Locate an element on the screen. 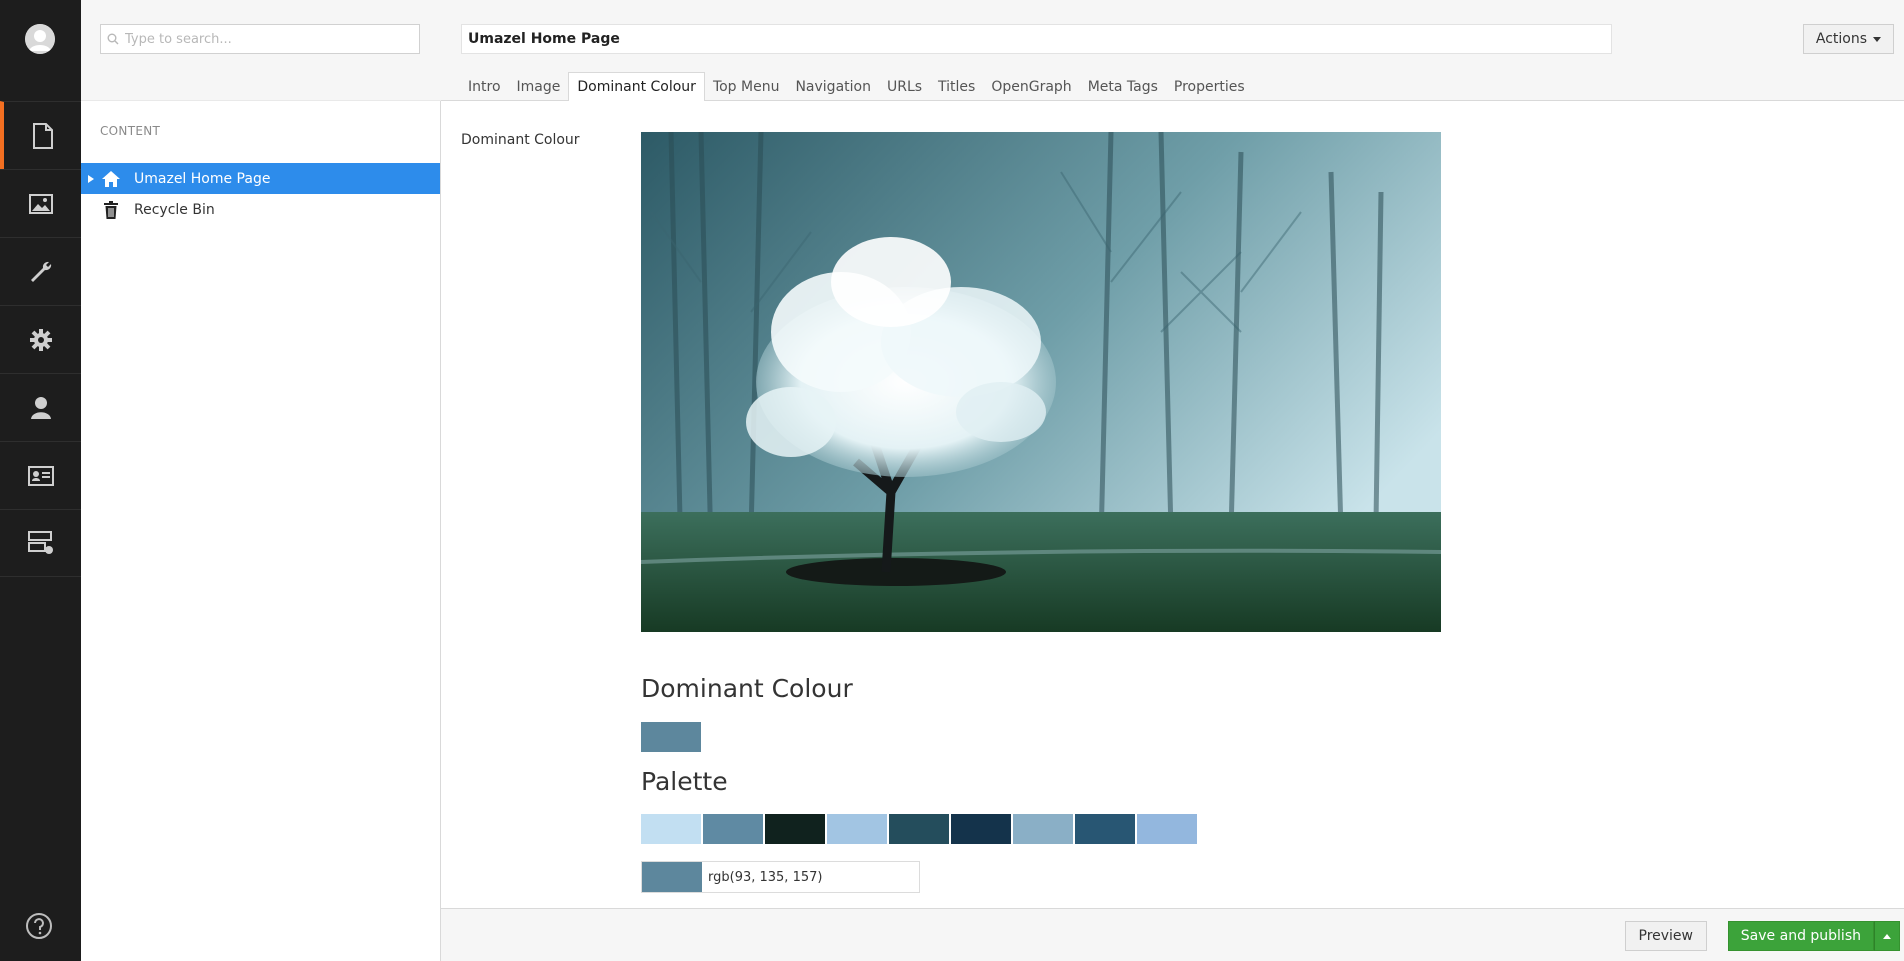  section-users is located at coordinates (40, 407).